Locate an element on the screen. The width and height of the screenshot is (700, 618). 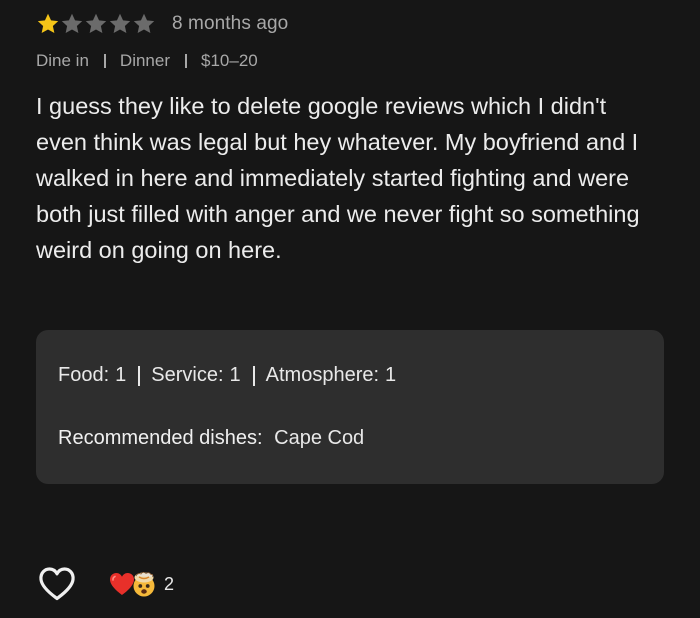
reaction-count: 2 is located at coordinates (169, 583).